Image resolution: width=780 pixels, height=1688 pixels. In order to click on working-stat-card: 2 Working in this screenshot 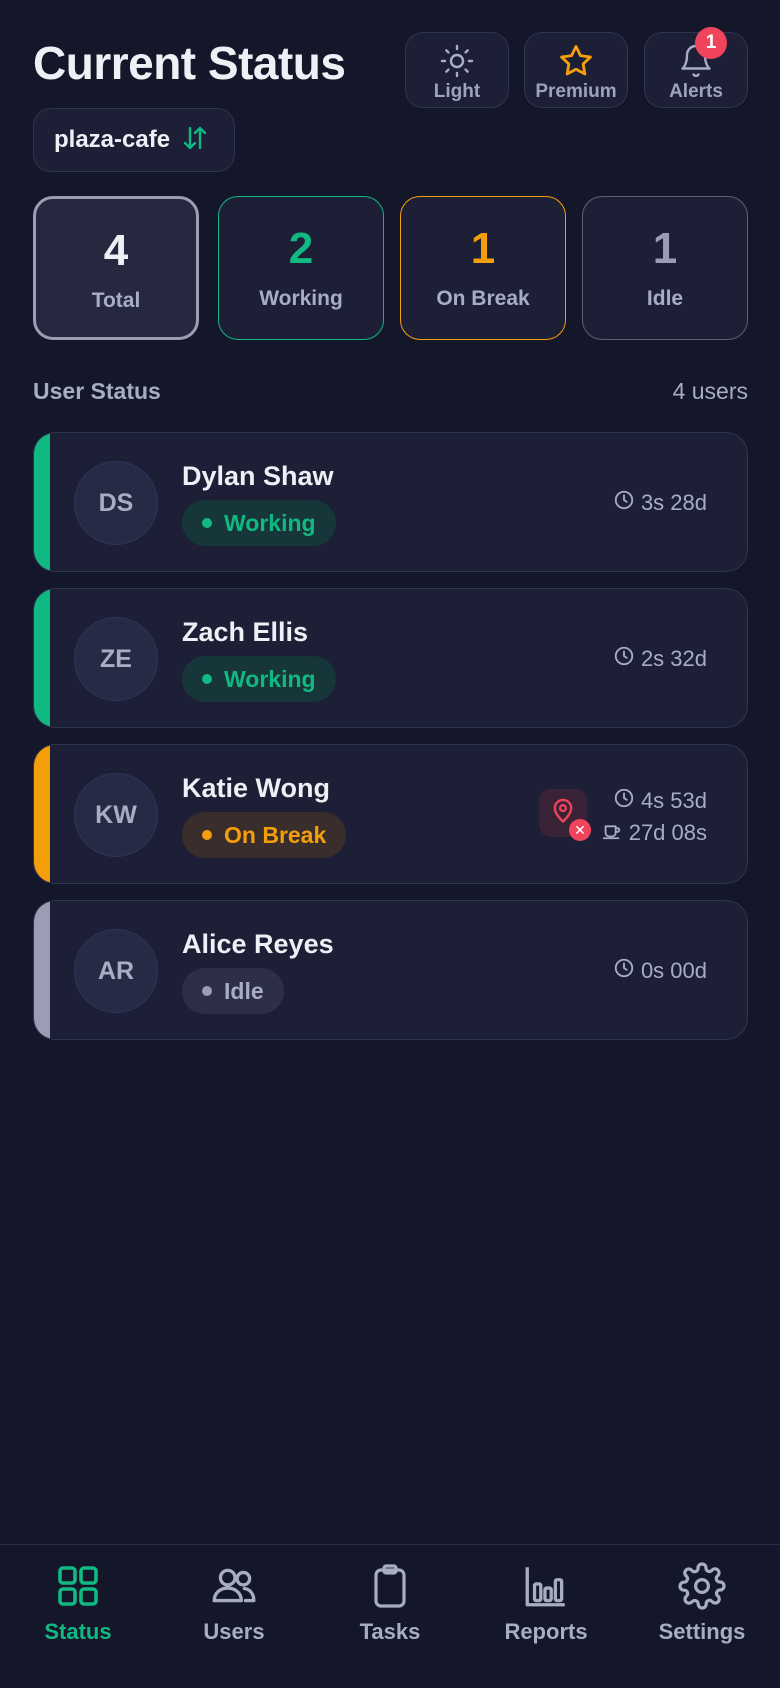, I will do `click(301, 268)`.